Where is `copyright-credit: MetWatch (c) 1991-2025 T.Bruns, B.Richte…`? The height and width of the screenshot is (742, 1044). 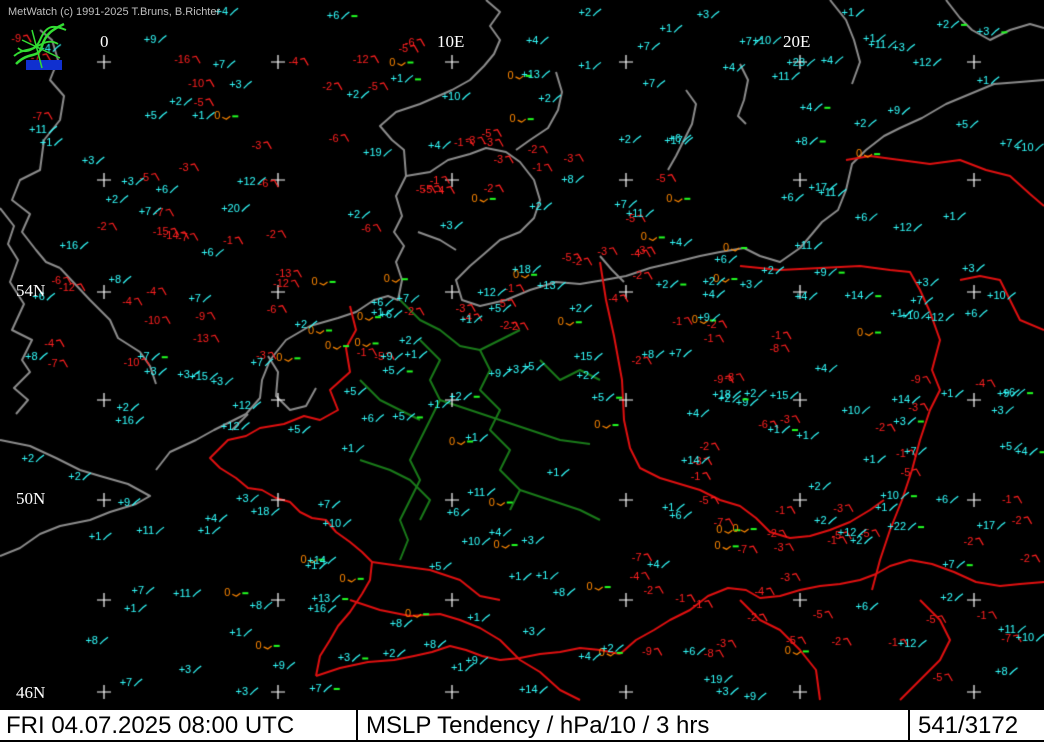 copyright-credit: MetWatch (c) 1991-2025 T.Bruns, B.Richte… is located at coordinates (114, 12).